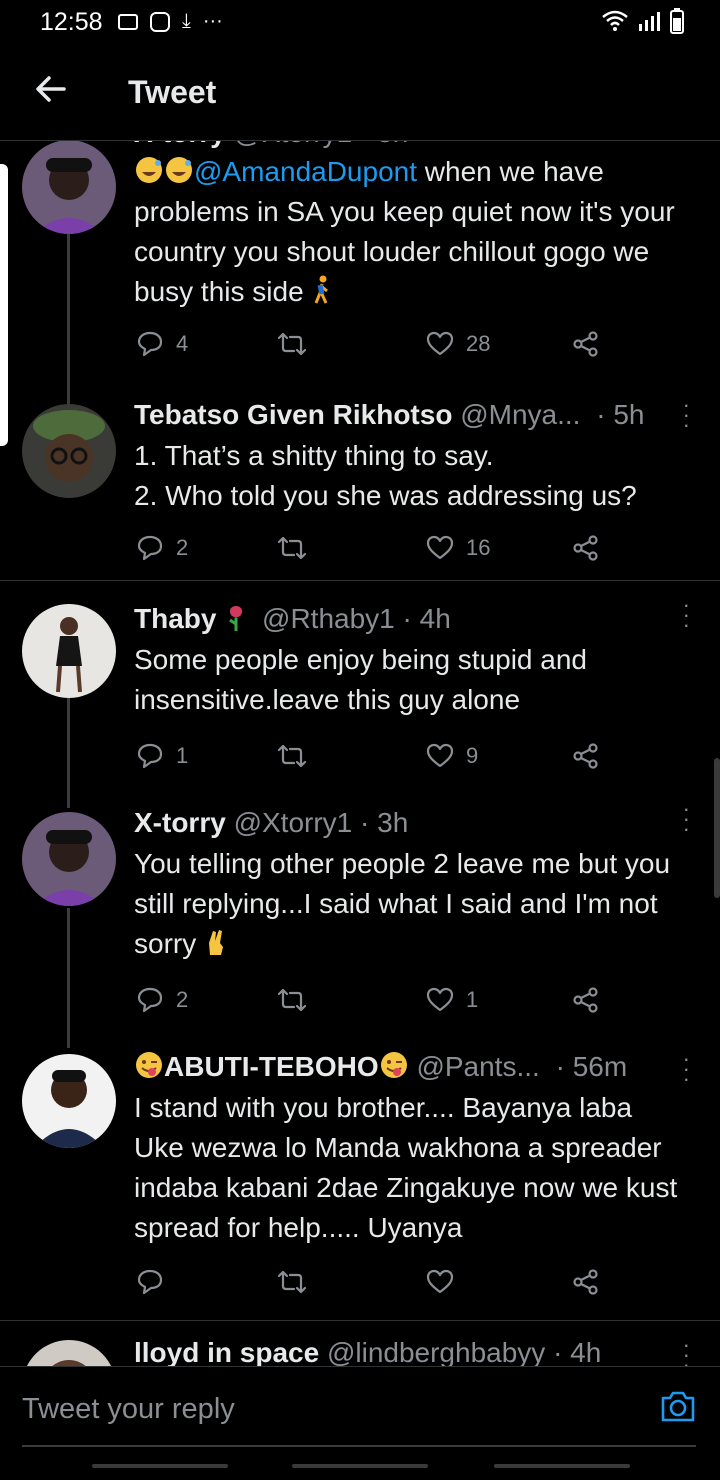 The image size is (720, 1480). Describe the element at coordinates (356, 618) in the screenshot. I see `author-handle: @Rthaby1 · 4h` at that location.